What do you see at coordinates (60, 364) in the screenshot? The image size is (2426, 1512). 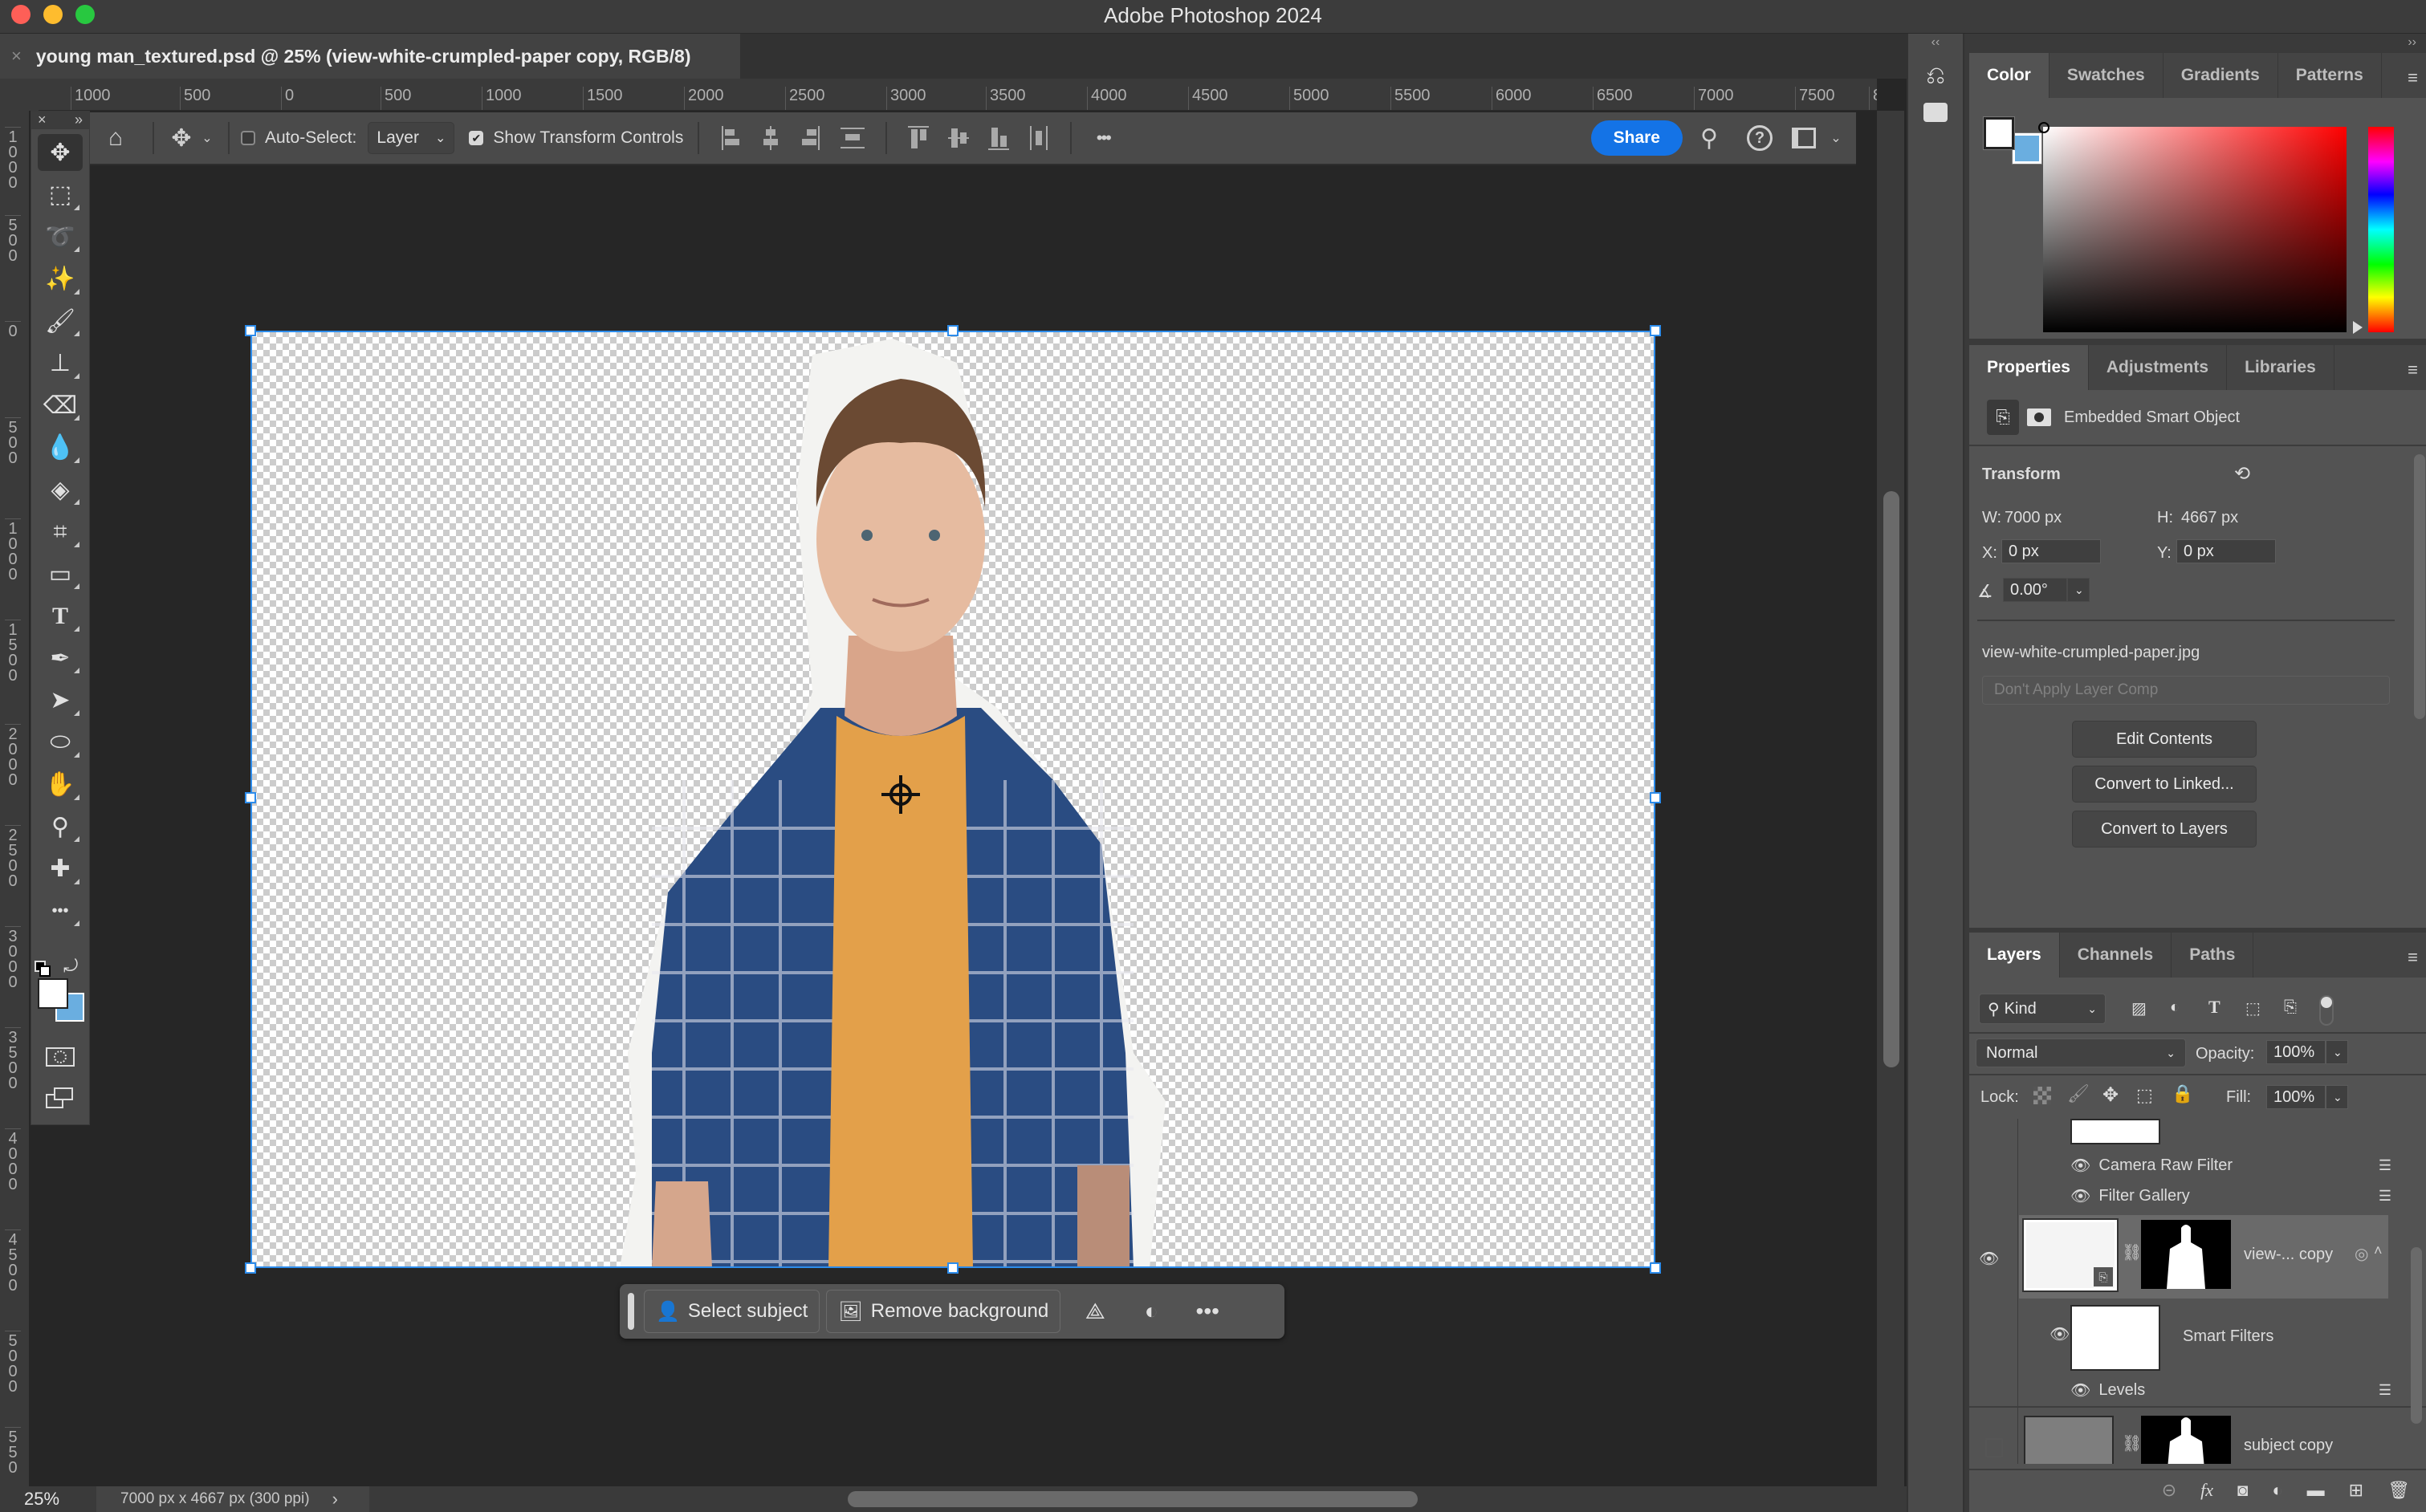 I see `clone-stamp-tool: ⊥` at bounding box center [60, 364].